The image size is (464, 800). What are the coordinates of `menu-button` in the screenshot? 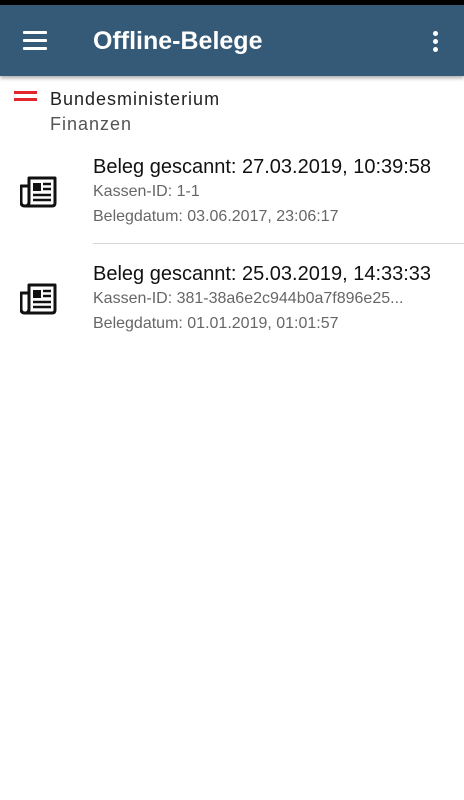 It's located at (35, 40).